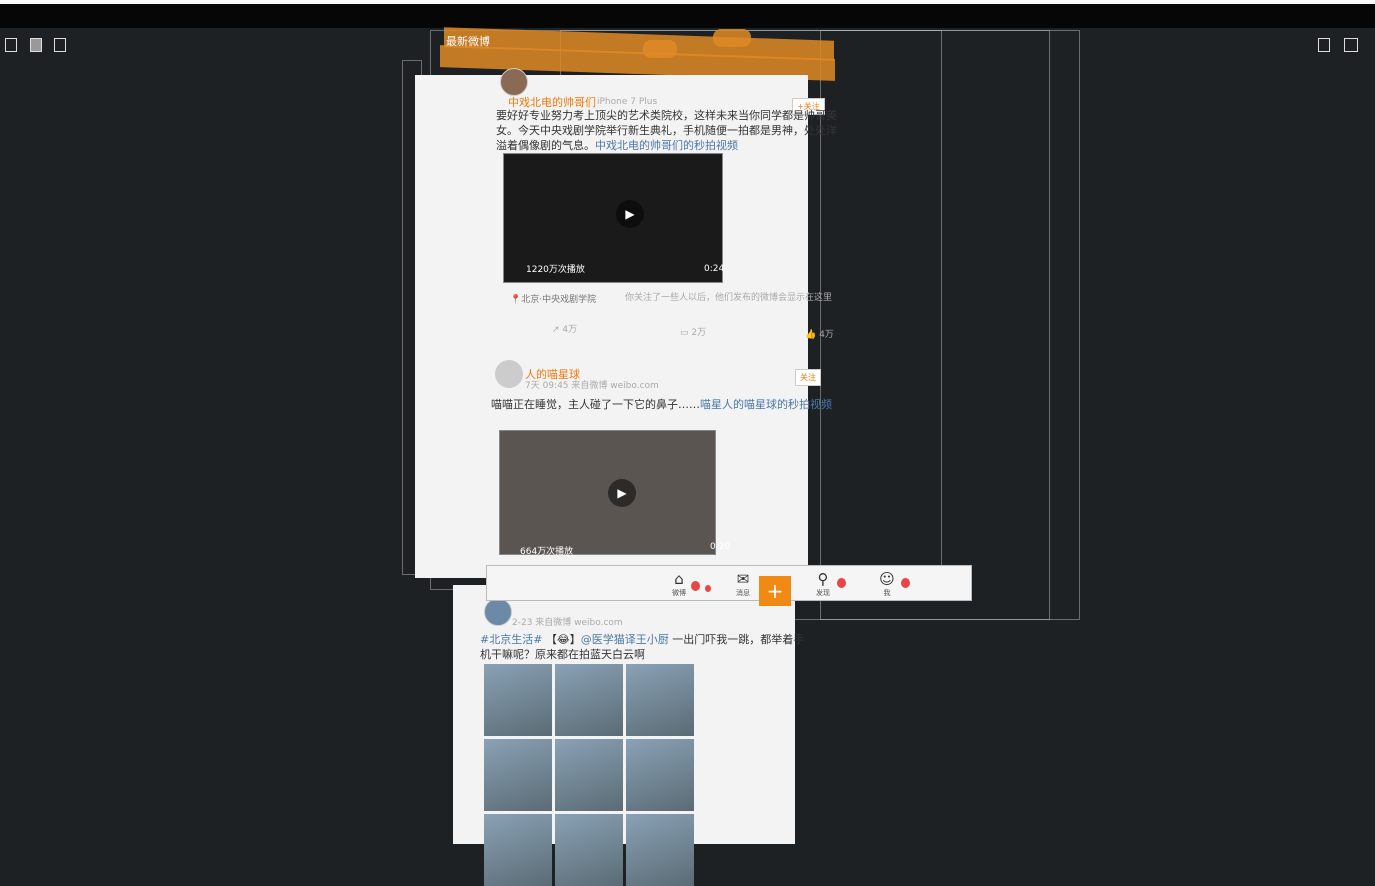  What do you see at coordinates (592, 386) in the screenshot?
I see `post-meta: 7天 09:45 来自微博 weibo.com` at bounding box center [592, 386].